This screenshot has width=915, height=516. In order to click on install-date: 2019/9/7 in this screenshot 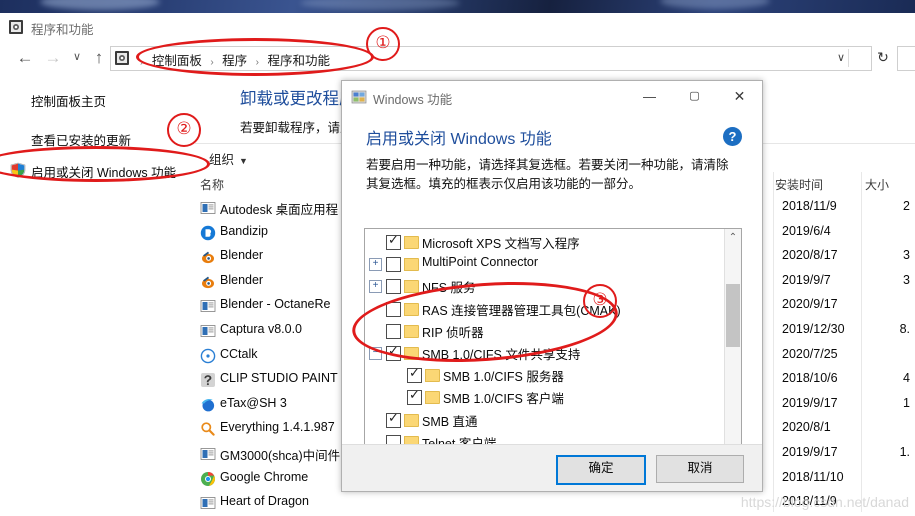, I will do `click(806, 279)`.